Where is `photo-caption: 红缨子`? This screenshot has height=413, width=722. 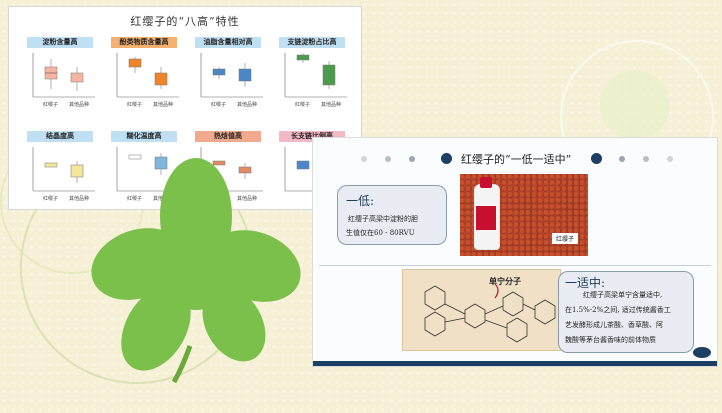 photo-caption: 红缨子 is located at coordinates (564, 238).